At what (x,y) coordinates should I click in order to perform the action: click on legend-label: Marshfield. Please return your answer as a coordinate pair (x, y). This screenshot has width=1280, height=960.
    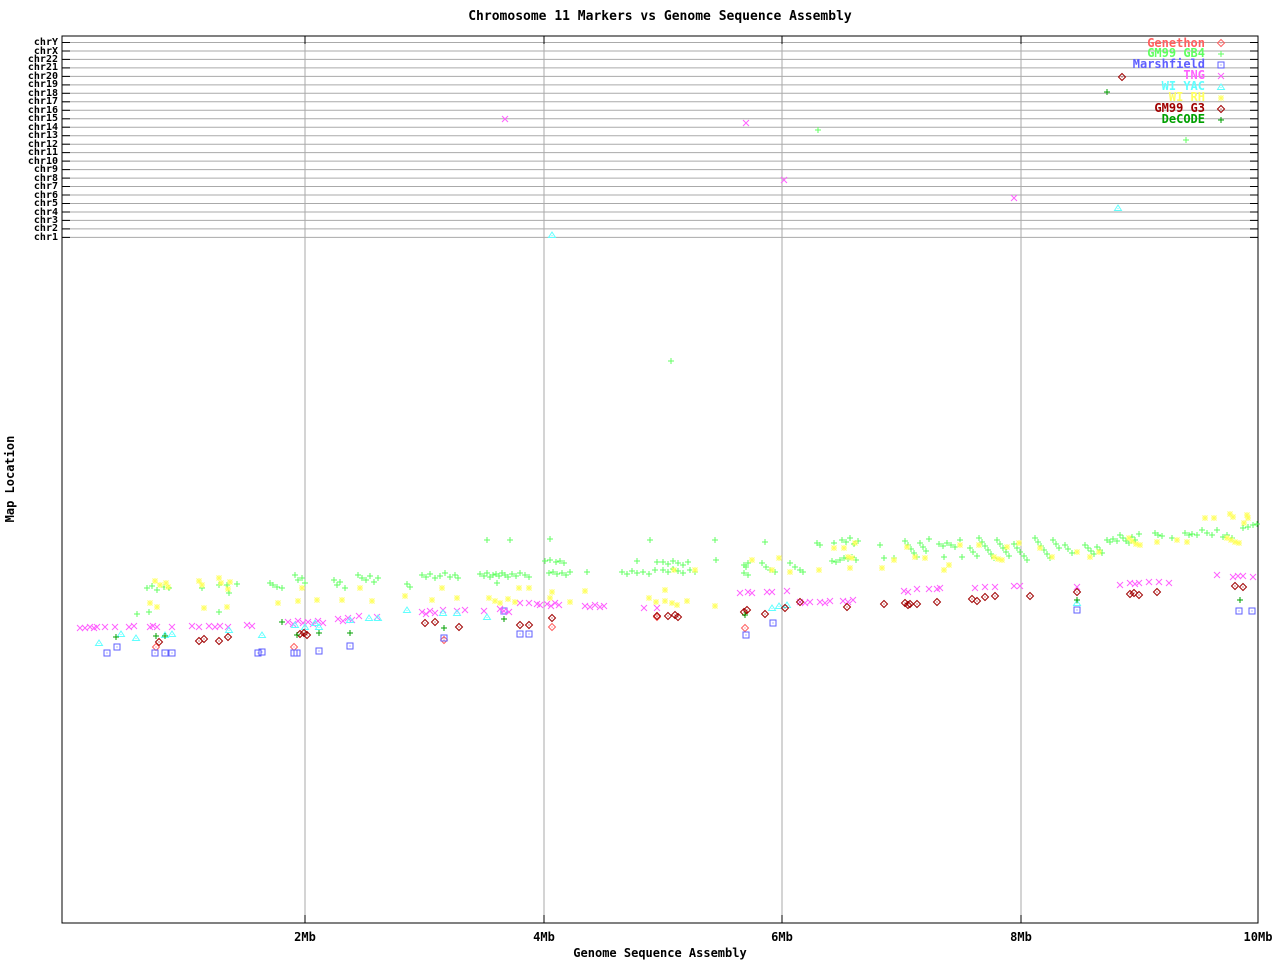
    Looking at the image, I should click on (1168, 64).